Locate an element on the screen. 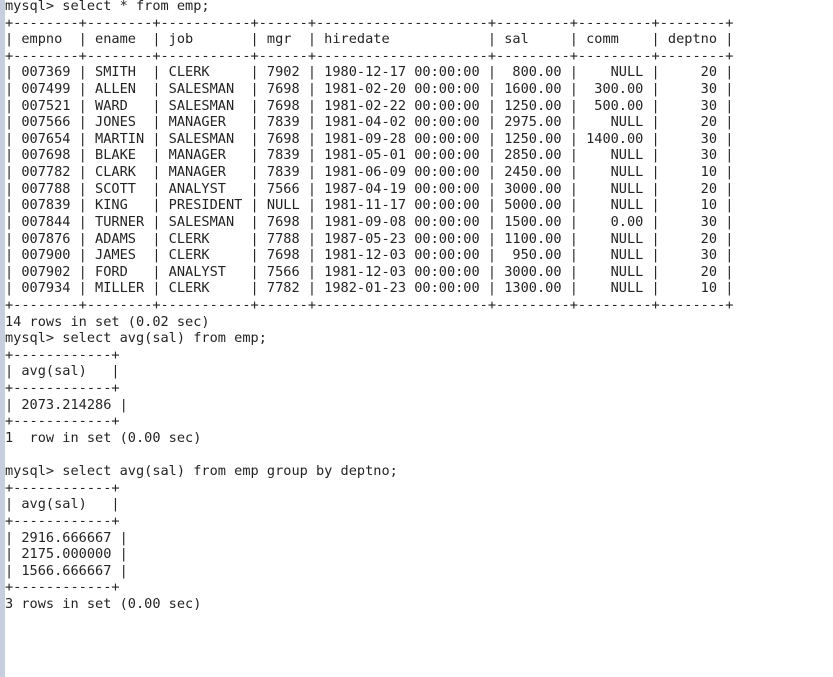  status-line-query-2: 1 row in set (0.00 sec) is located at coordinates (103, 437).